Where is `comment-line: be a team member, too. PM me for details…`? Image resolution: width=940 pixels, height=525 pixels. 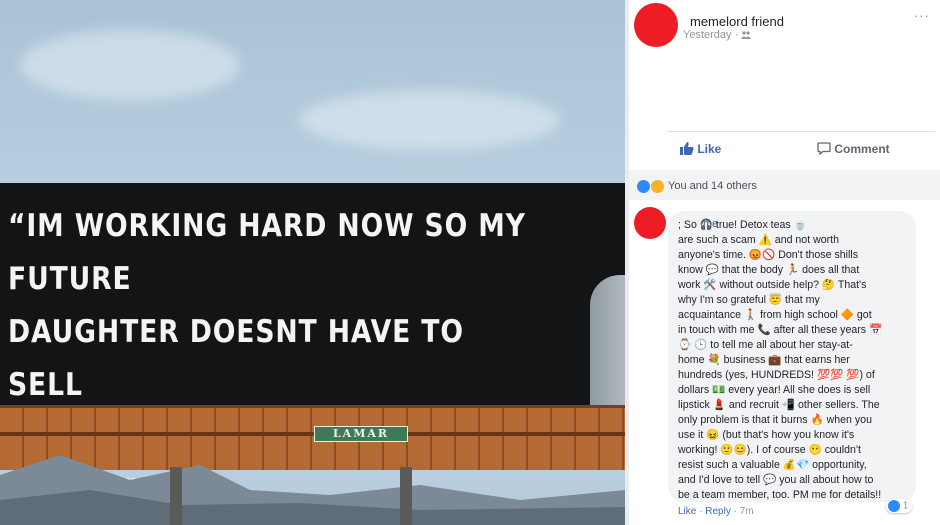 comment-line: be a team member, too. PM me for details… is located at coordinates (780, 495).